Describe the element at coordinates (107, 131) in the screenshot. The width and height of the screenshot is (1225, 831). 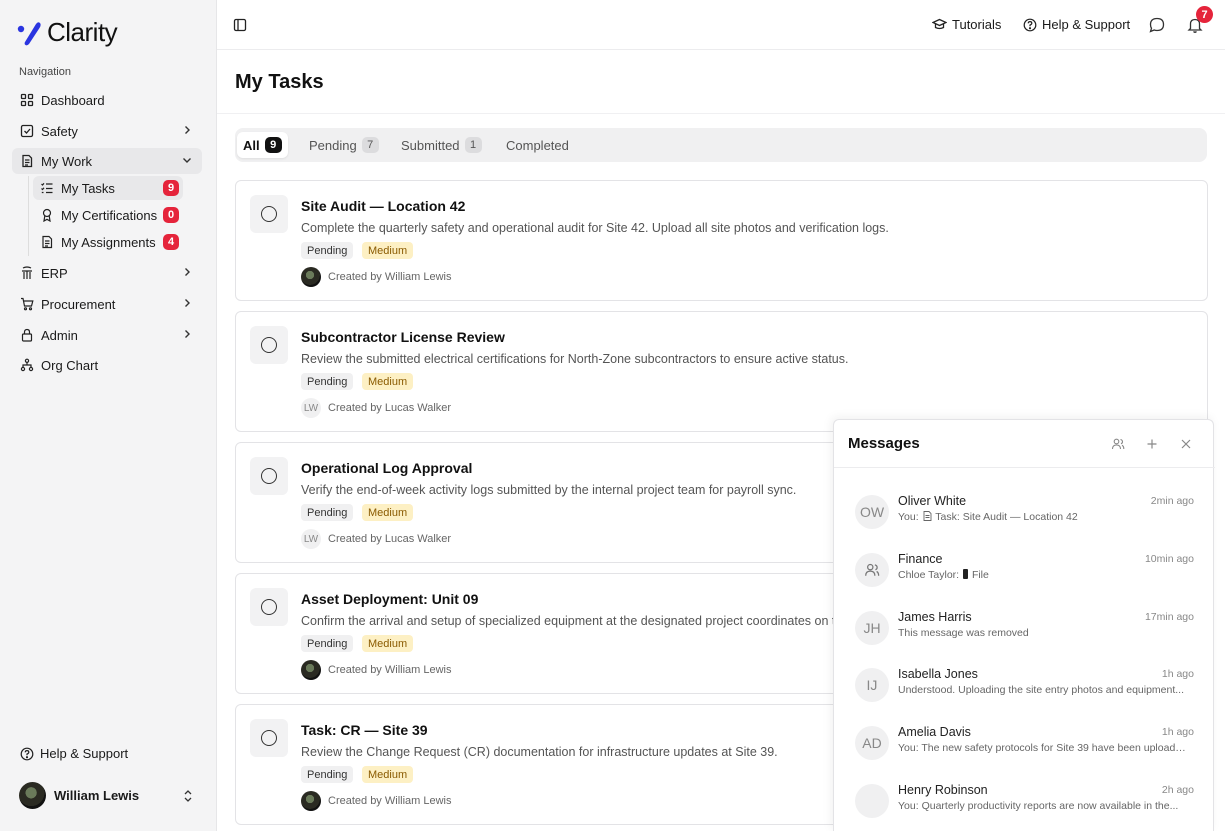
I see `sidebar-item-safety: Safety` at that location.